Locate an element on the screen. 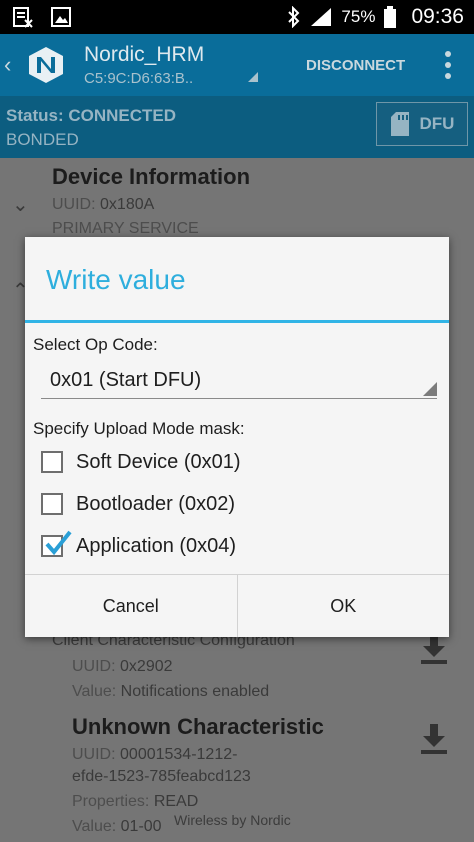  expand-chevron-icon: ⌄ is located at coordinates (20, 204).